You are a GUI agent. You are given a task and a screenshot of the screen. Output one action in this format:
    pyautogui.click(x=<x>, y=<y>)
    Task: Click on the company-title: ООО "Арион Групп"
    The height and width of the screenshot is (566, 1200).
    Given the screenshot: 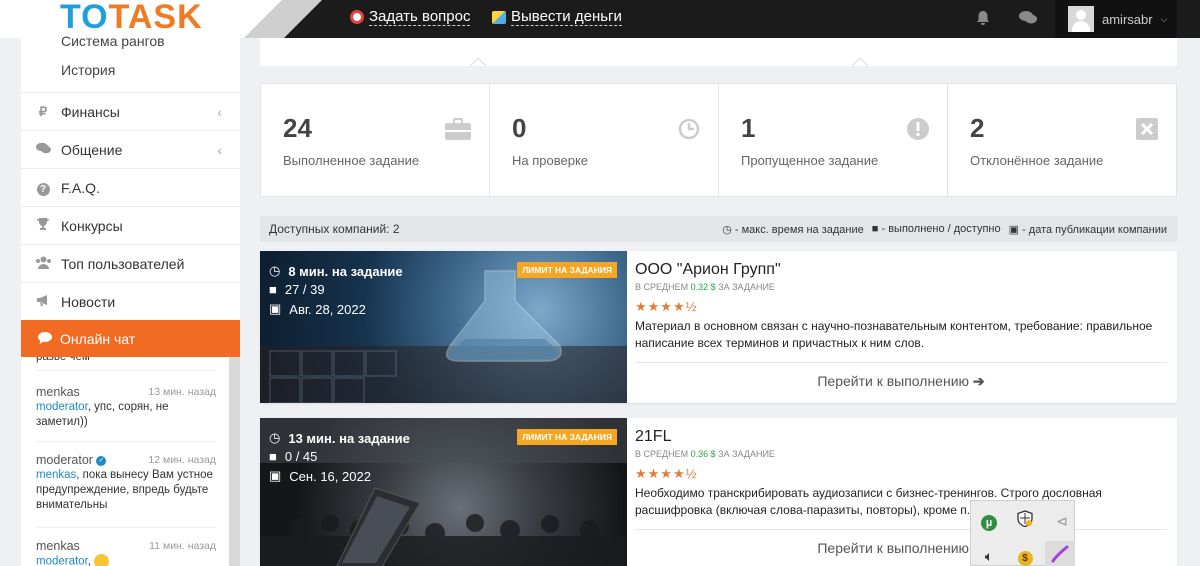 What is the action you would take?
    pyautogui.click(x=708, y=270)
    